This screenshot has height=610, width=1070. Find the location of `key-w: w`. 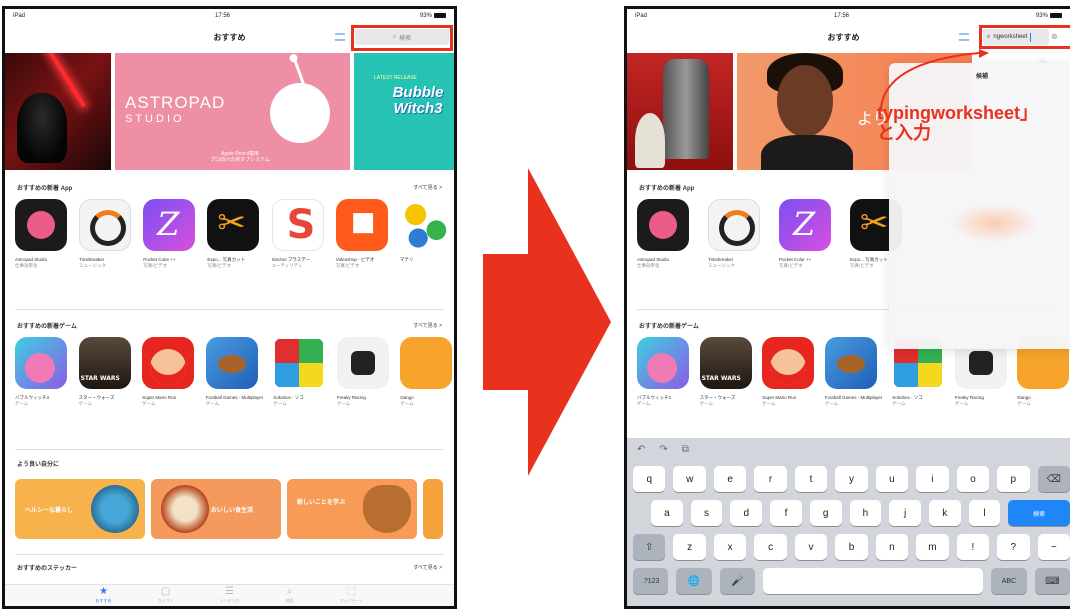

key-w: w is located at coordinates (689, 479).